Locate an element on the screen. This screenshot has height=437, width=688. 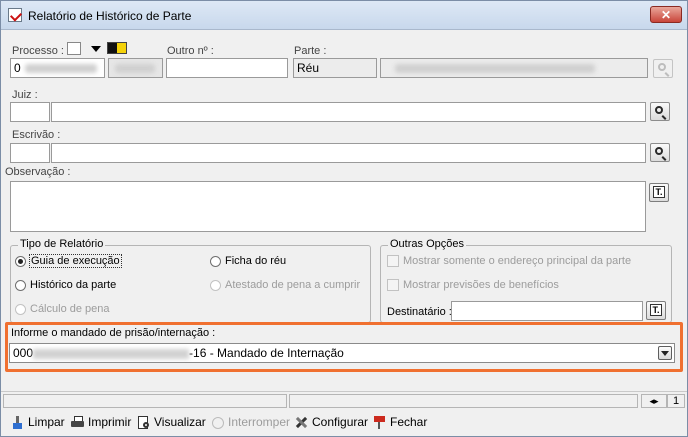
destinatario-text-button: T. is located at coordinates (656, 310).